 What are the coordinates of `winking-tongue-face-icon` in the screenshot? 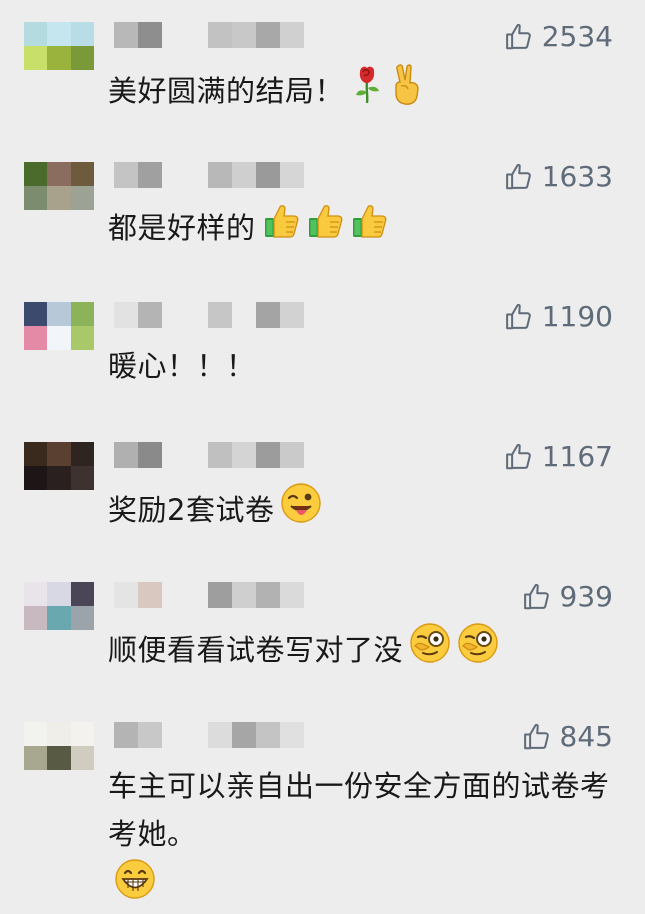 It's located at (301, 510).